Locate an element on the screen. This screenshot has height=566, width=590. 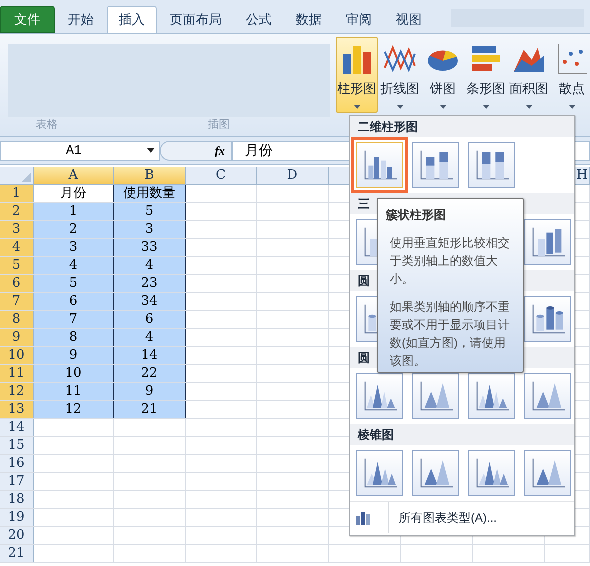
section-heading: 二维柱形图 is located at coordinates (388, 127).